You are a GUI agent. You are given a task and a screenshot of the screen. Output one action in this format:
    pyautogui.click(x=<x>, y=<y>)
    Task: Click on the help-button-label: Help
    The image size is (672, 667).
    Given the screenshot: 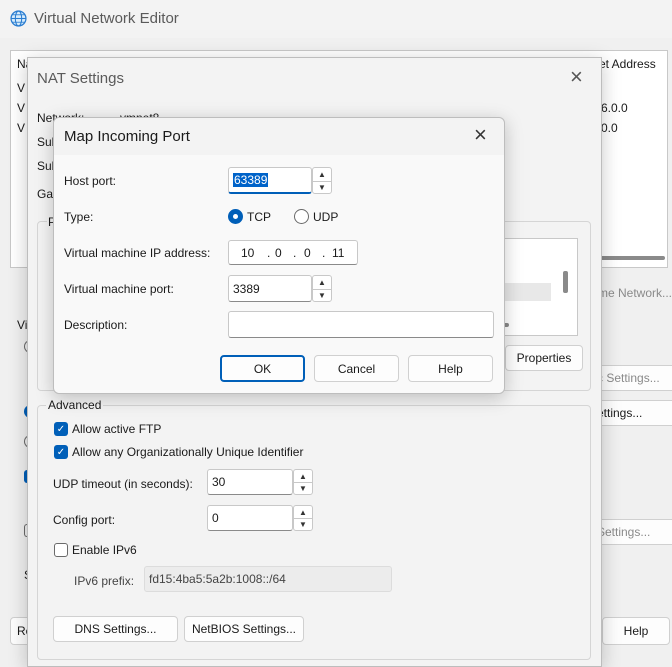 What is the action you would take?
    pyautogui.click(x=450, y=368)
    